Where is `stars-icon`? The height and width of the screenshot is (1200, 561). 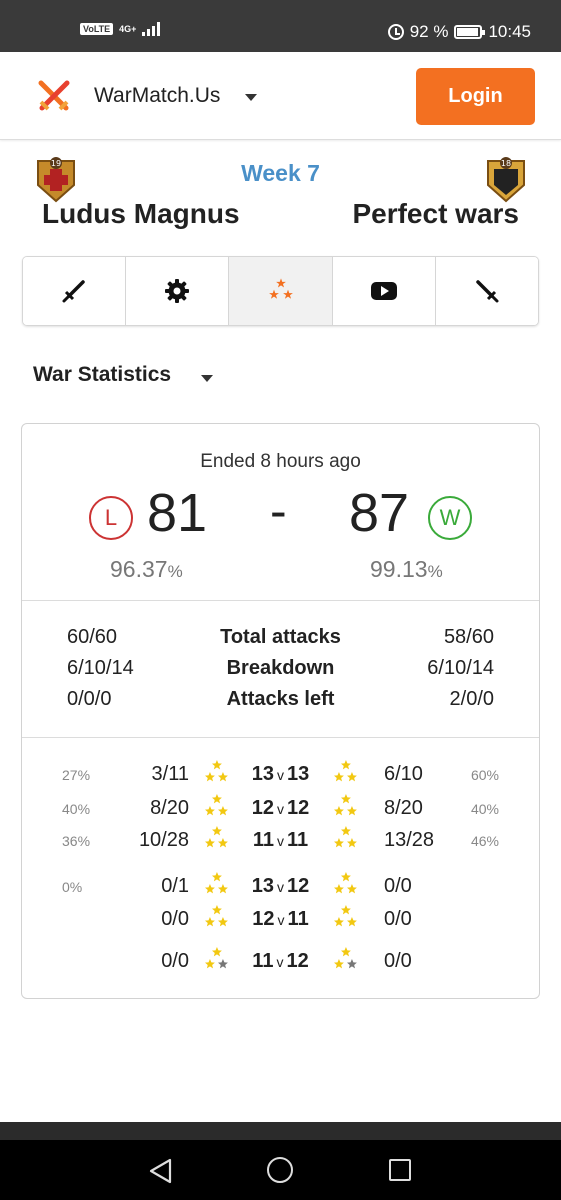
stars-icon is located at coordinates (280, 288).